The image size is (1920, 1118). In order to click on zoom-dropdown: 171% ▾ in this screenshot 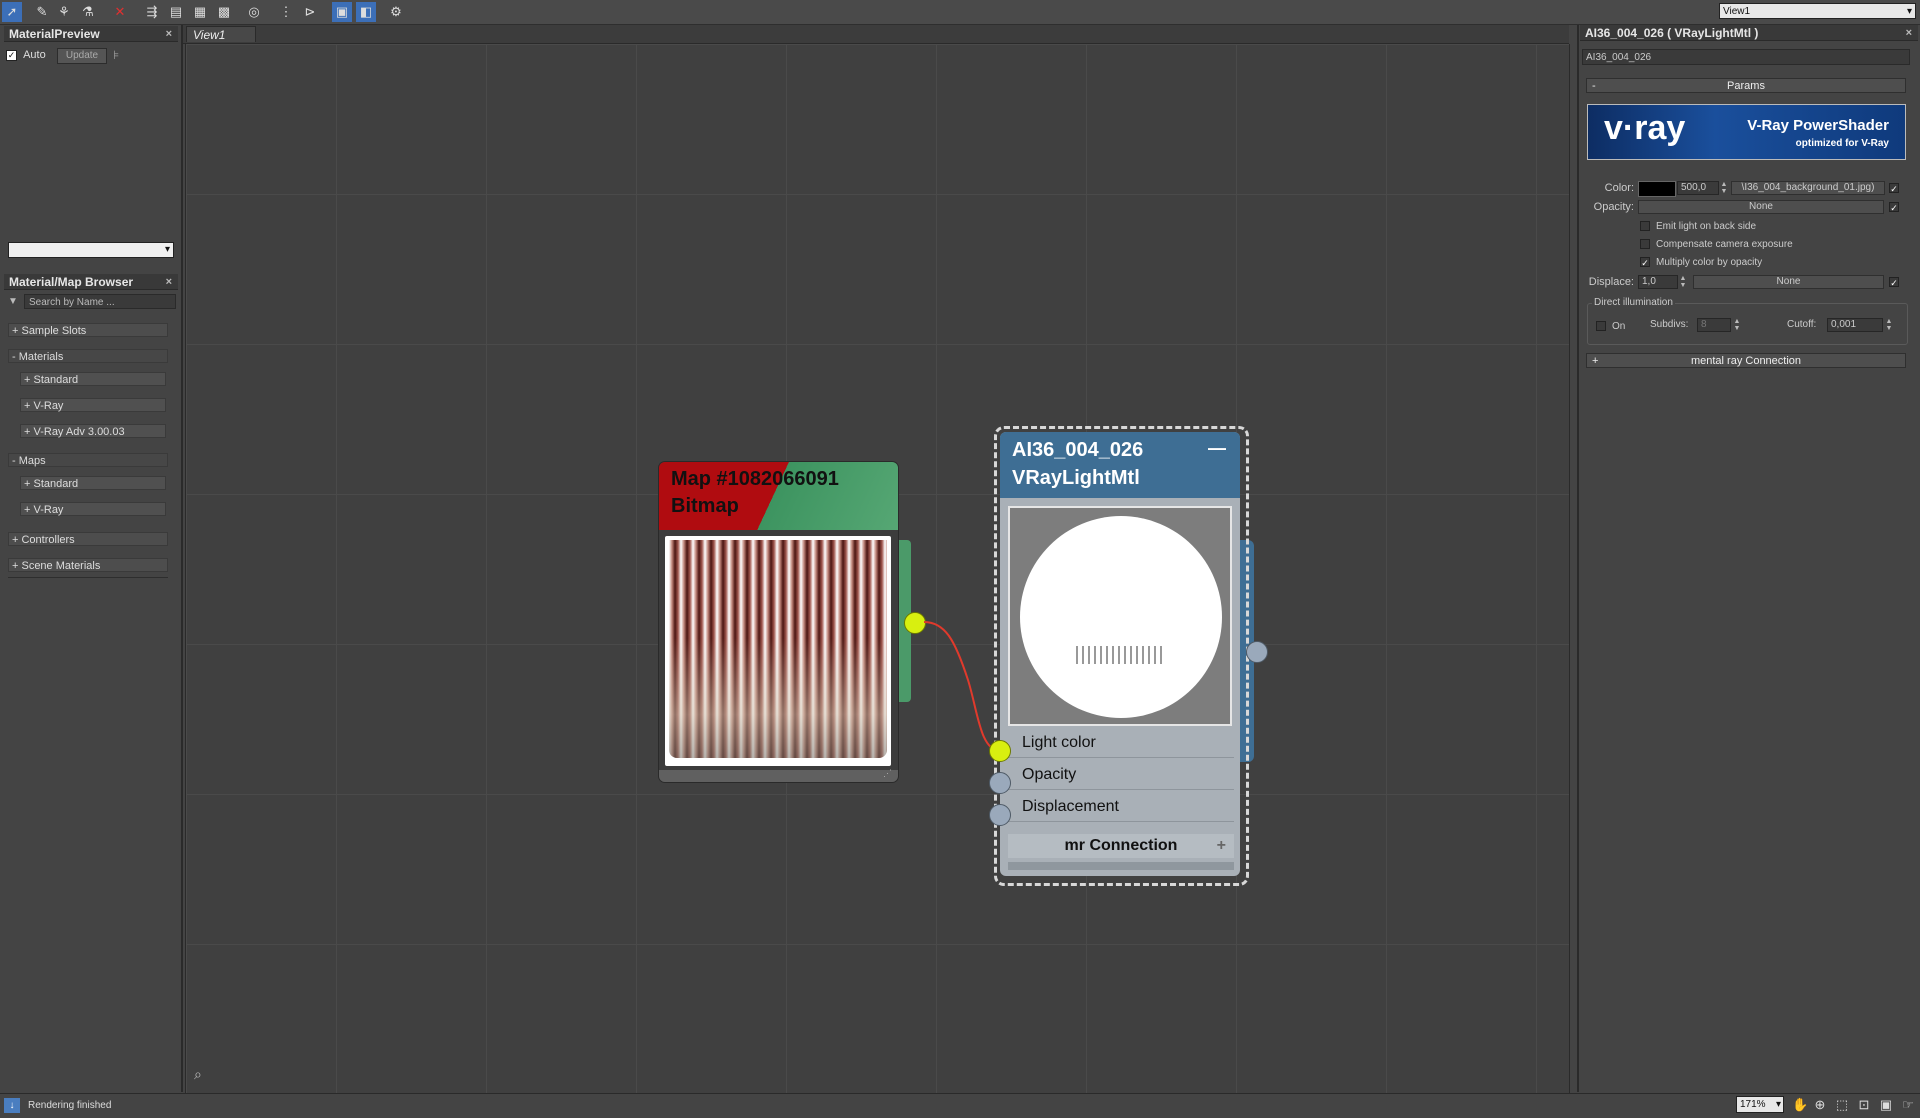, I will do `click(1760, 1104)`.